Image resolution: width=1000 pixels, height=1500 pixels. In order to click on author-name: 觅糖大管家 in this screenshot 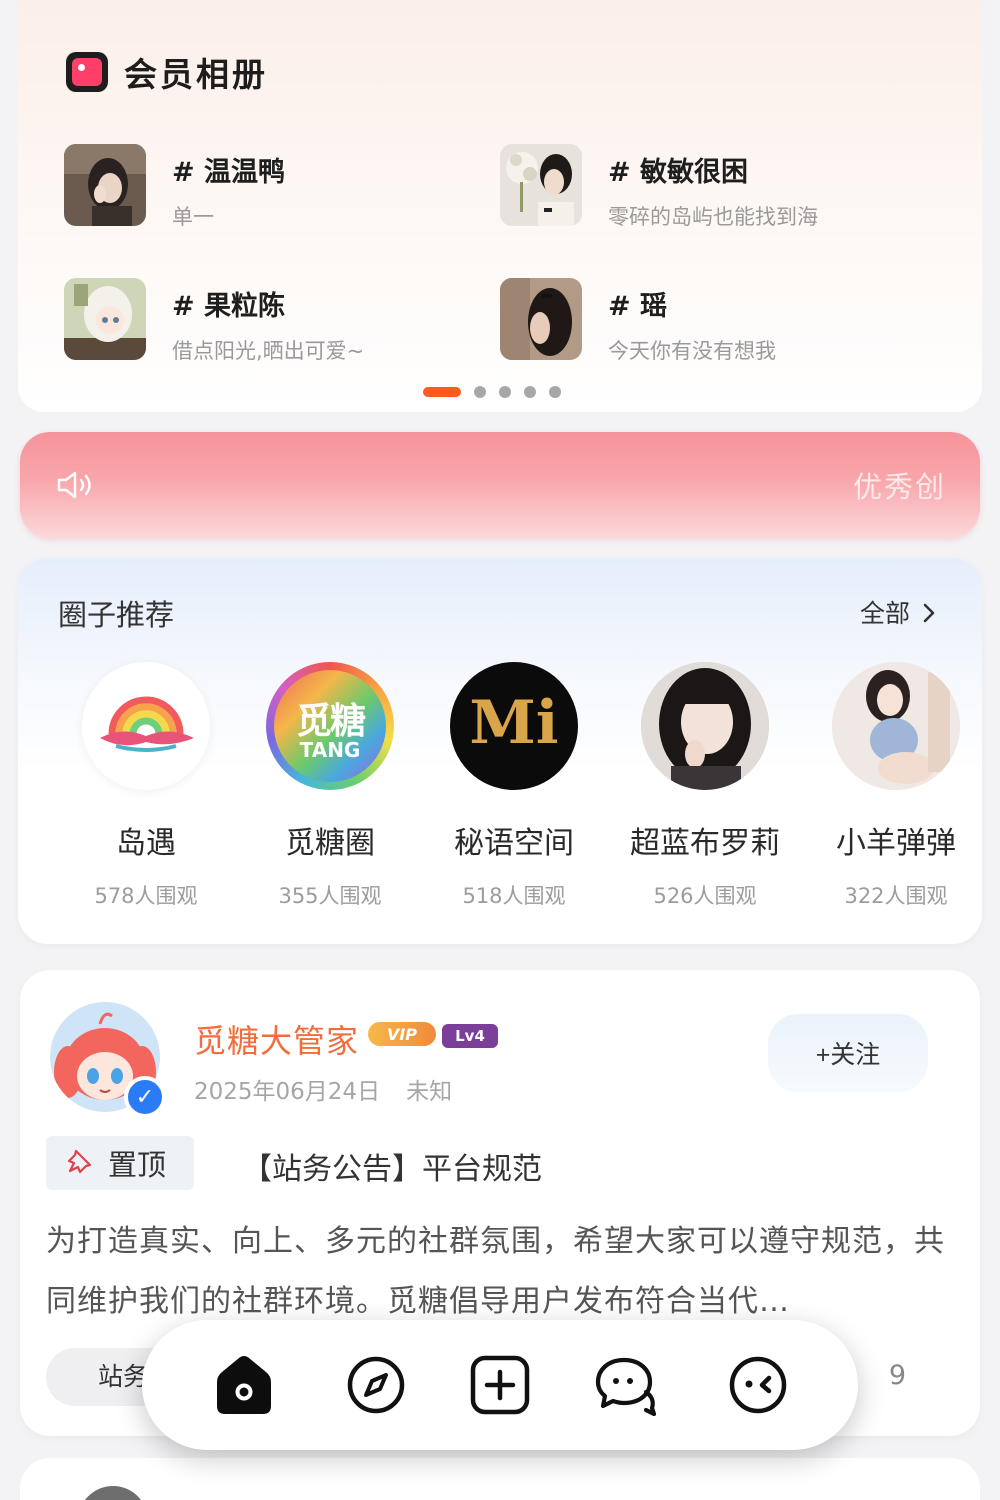, I will do `click(276, 1039)`.